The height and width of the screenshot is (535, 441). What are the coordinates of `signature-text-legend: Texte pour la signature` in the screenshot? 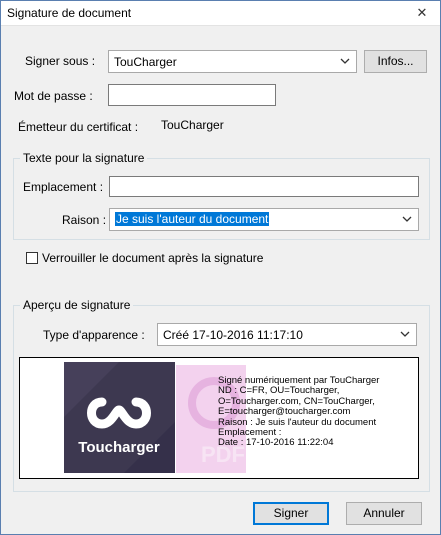 It's located at (84, 158).